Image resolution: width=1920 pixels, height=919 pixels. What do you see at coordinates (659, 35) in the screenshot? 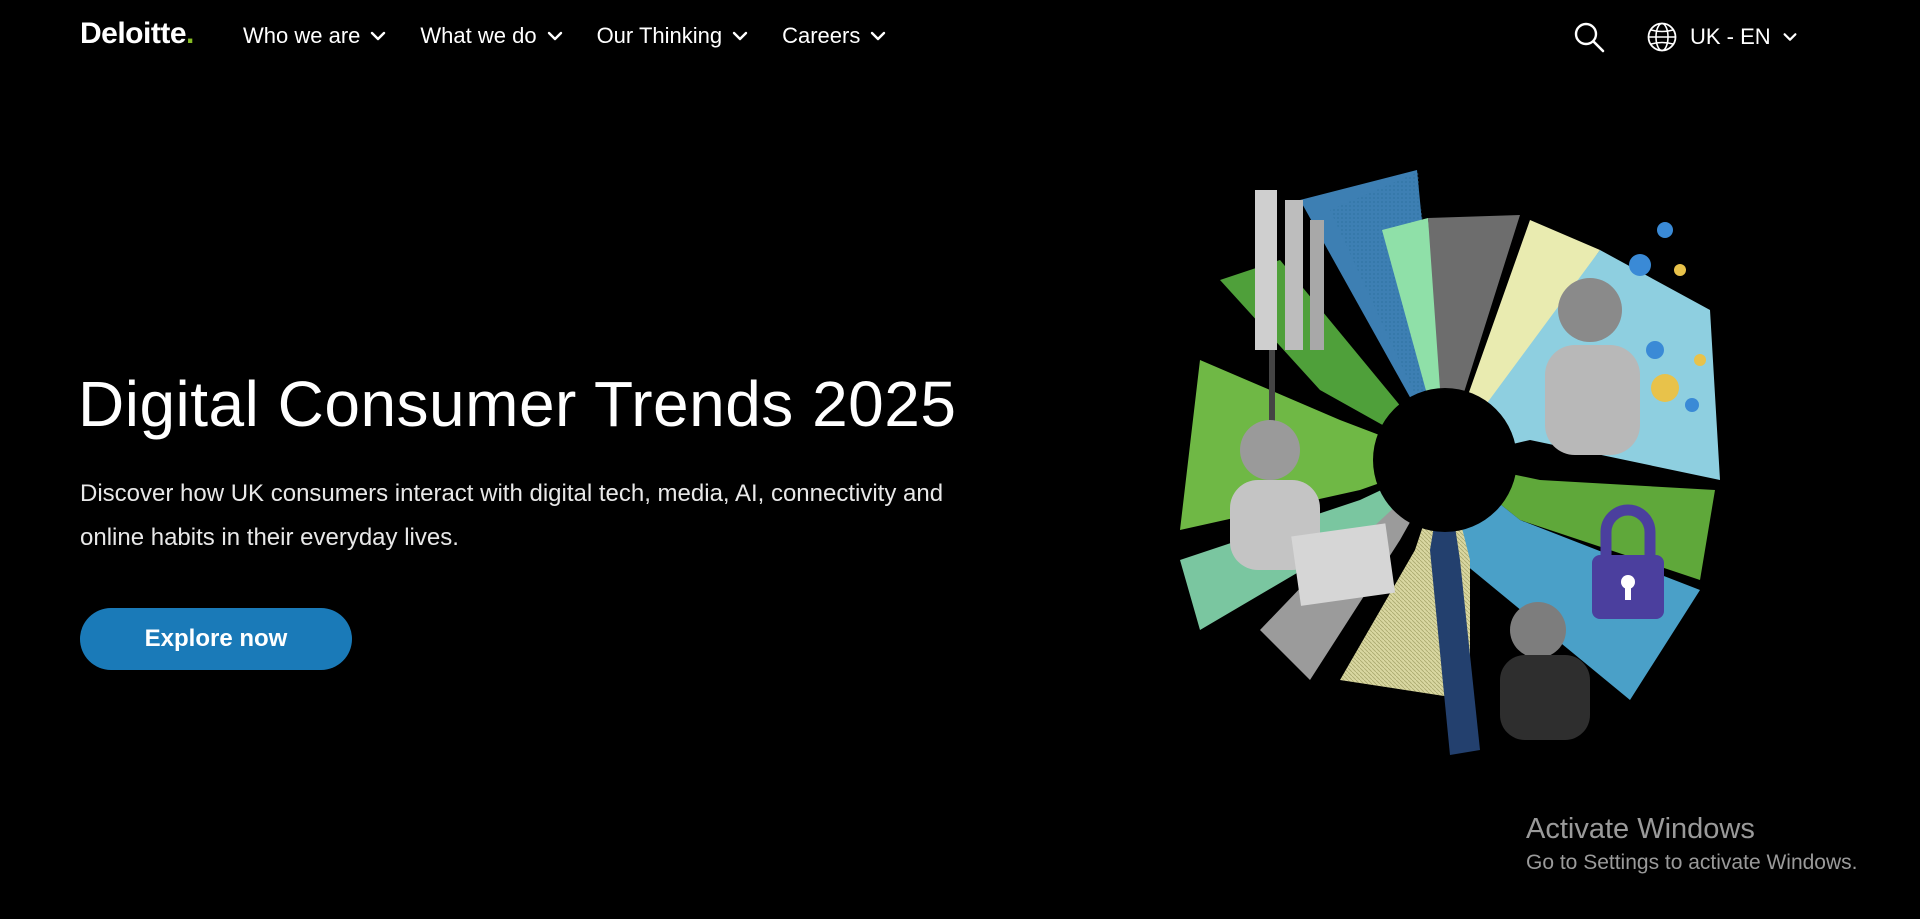
I see `nav-label: Our Thinking` at bounding box center [659, 35].